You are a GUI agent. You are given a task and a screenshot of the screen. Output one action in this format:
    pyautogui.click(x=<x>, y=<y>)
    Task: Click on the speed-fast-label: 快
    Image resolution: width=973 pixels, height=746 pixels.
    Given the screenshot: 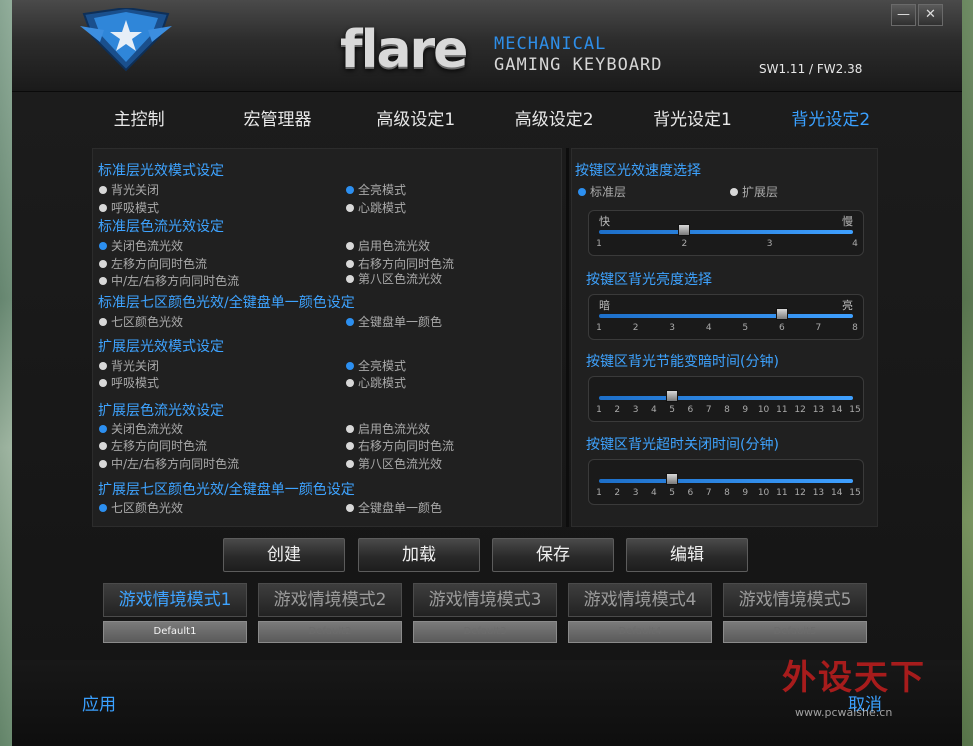 What is the action you would take?
    pyautogui.click(x=604, y=221)
    